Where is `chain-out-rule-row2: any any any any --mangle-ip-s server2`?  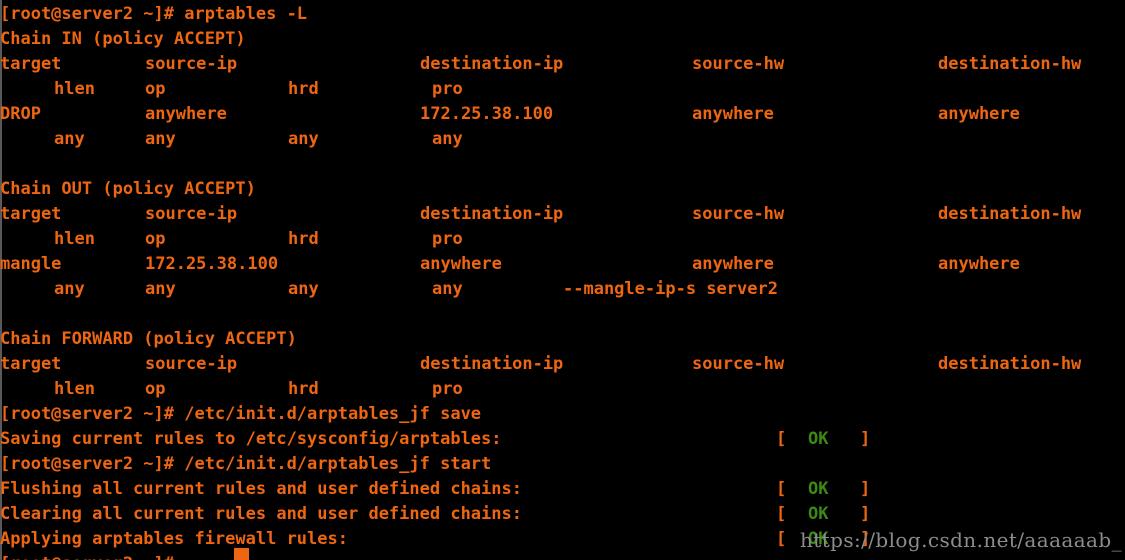 chain-out-rule-row2: any any any any --mangle-ip-s server2 is located at coordinates (562, 289).